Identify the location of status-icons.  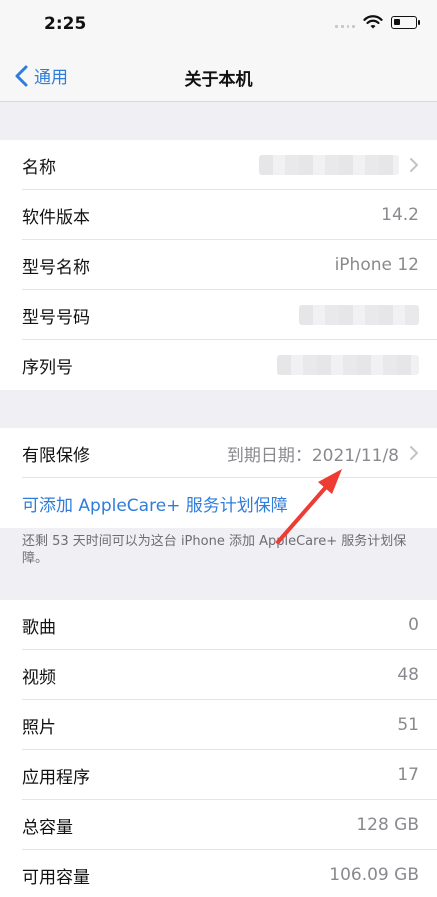
(377, 22).